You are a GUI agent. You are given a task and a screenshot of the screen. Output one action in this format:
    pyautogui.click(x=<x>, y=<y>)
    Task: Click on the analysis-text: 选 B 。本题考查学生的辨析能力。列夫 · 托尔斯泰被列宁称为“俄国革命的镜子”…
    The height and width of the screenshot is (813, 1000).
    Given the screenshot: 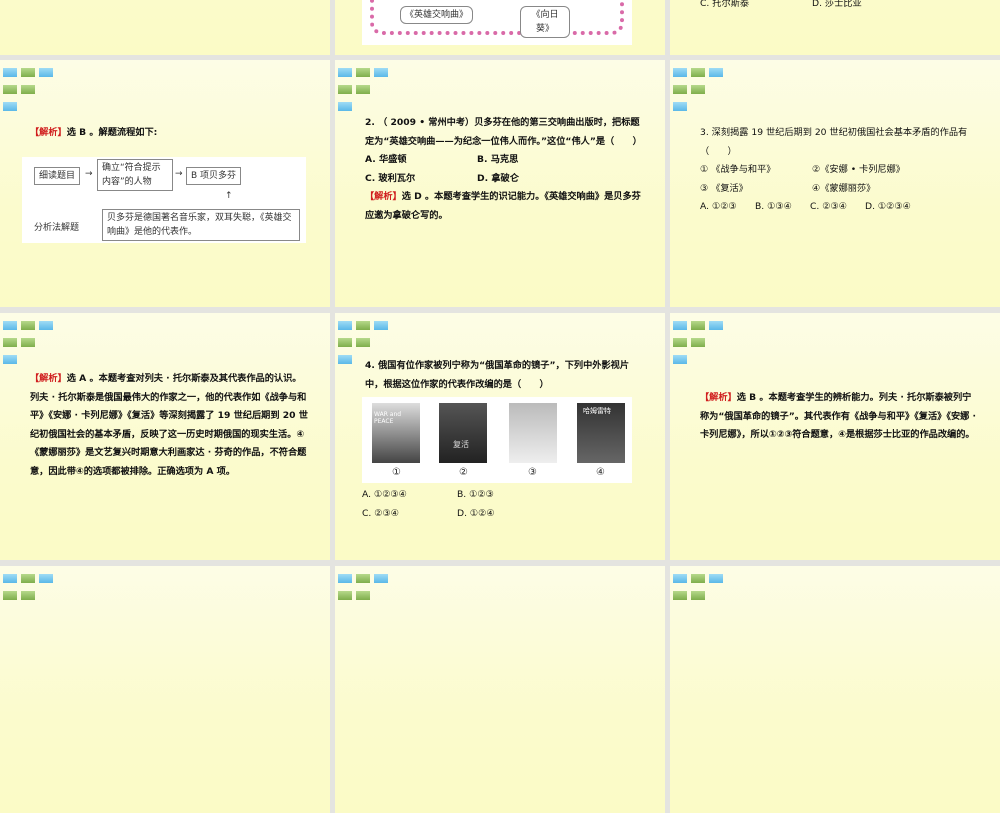 What is the action you would take?
    pyautogui.click(x=838, y=416)
    